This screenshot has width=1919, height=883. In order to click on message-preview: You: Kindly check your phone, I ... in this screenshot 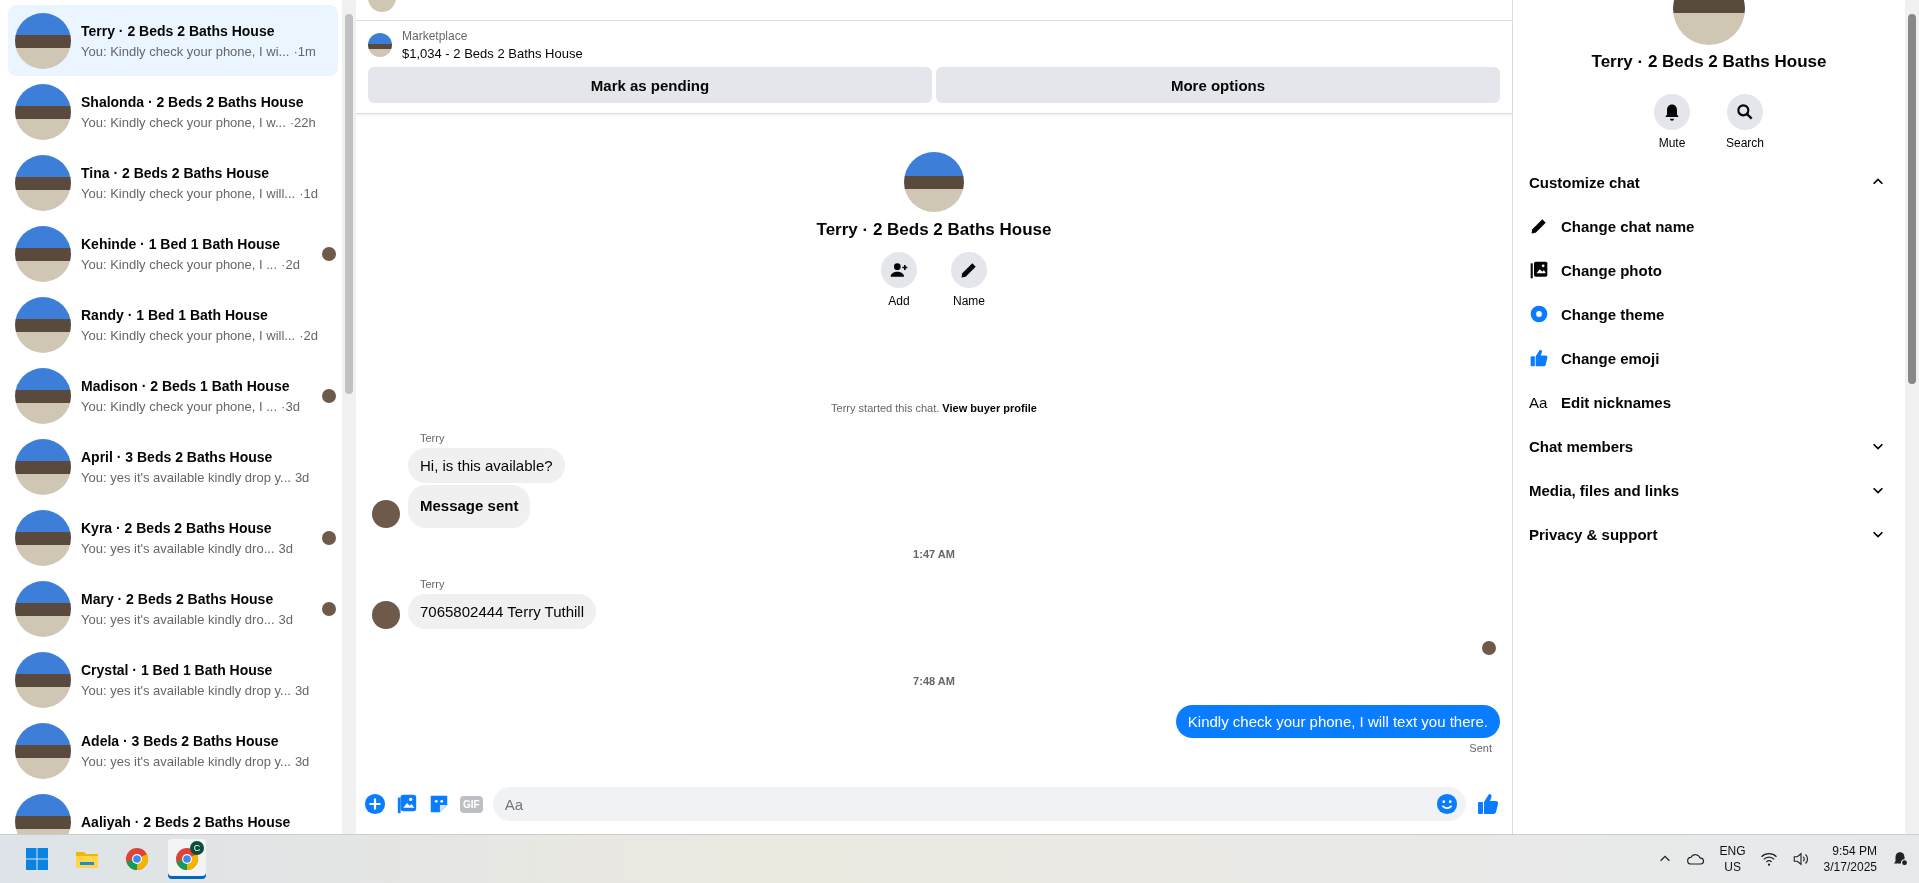, I will do `click(179, 264)`.